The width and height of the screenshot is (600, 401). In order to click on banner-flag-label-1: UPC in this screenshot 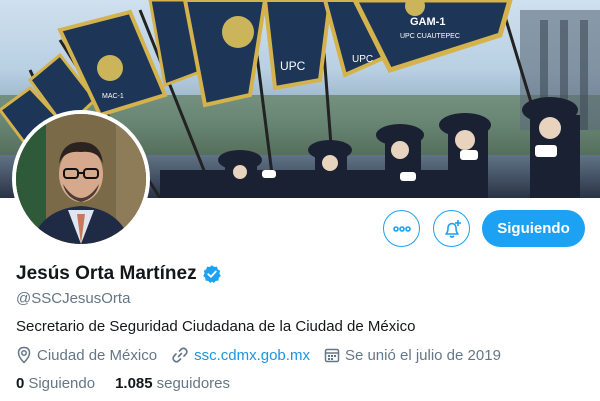, I will do `click(293, 66)`.